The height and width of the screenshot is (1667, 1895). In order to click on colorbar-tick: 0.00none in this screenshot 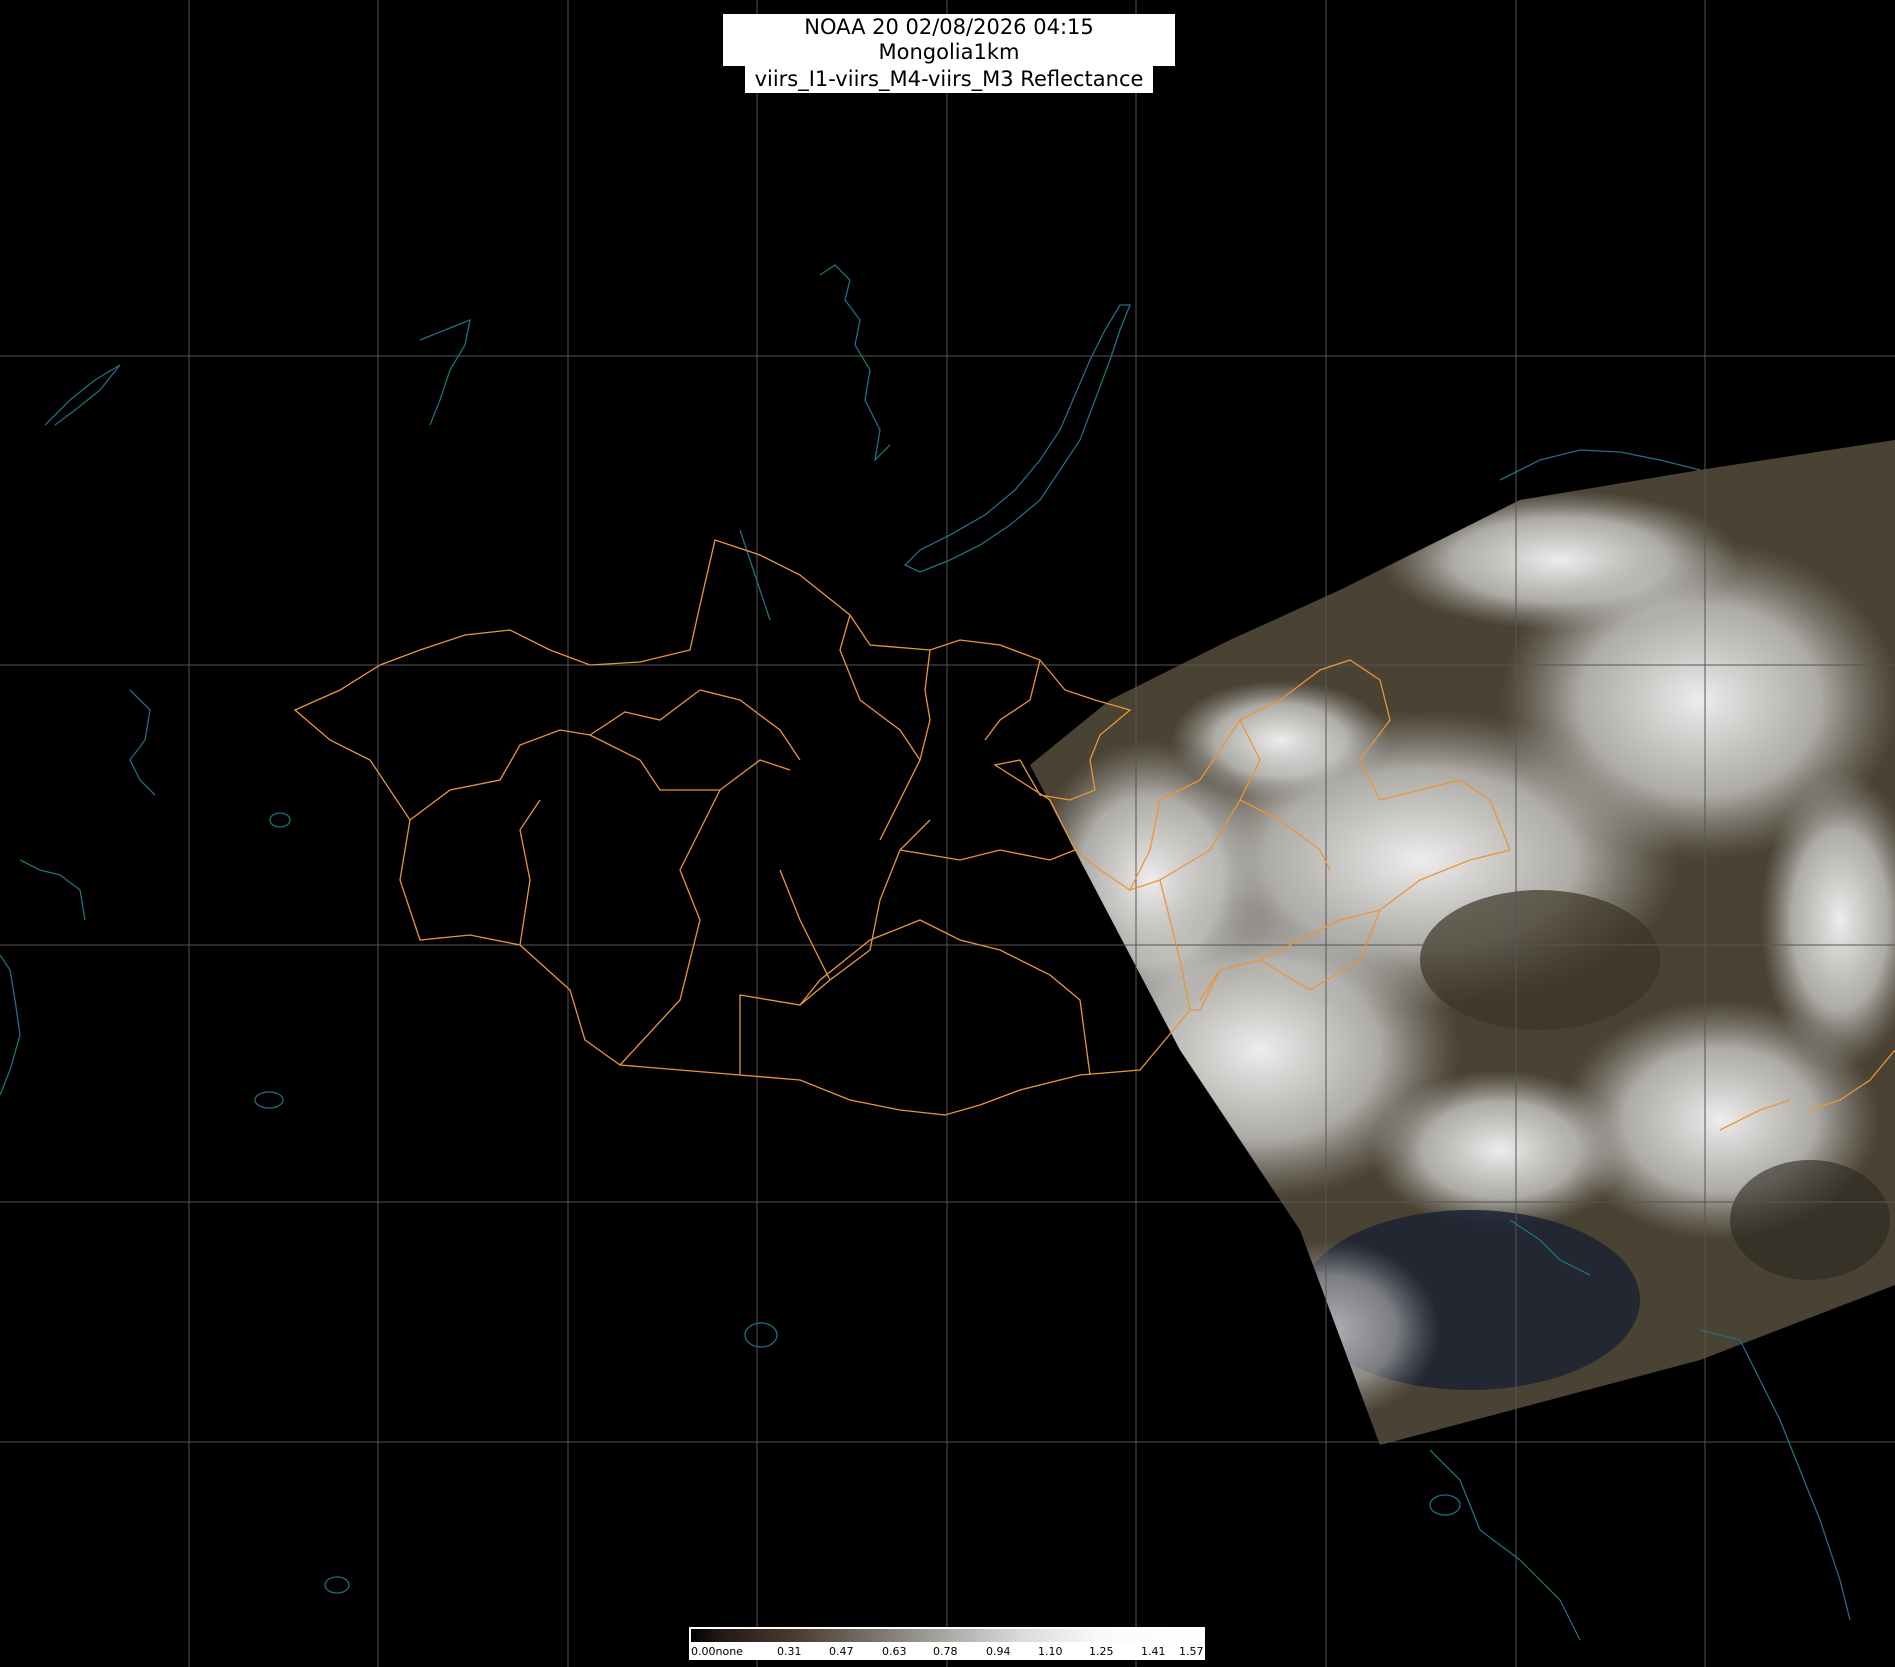, I will do `click(717, 1651)`.